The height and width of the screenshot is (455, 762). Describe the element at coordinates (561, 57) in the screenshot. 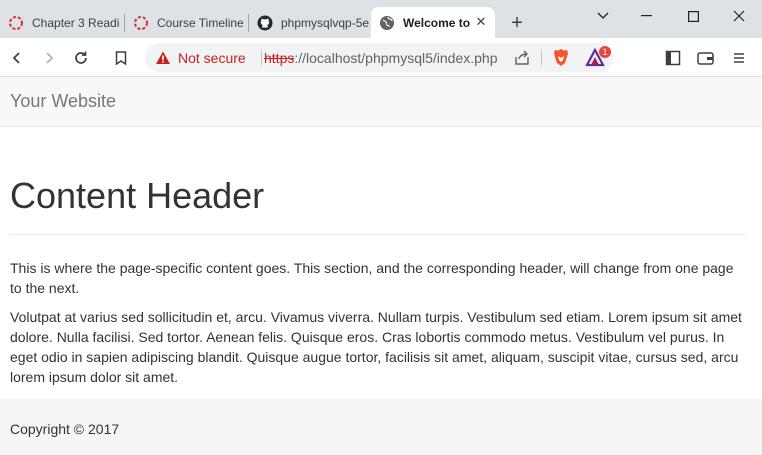

I see `brave-shield-icon` at that location.